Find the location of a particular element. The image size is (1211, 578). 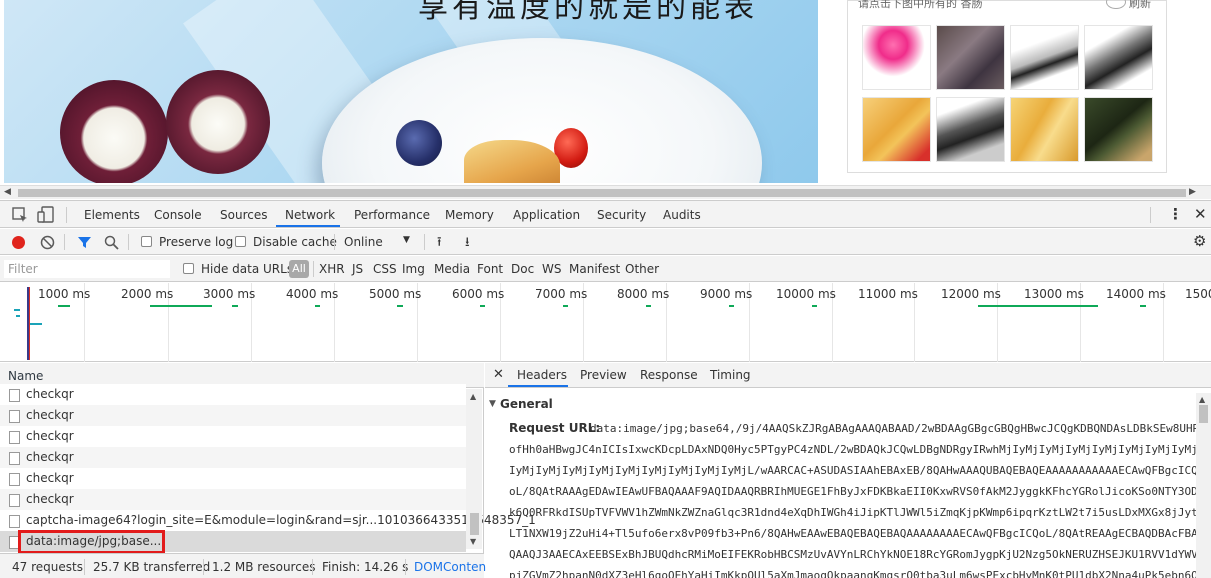

page-horizontal-scrollbar: ◀ ▶ is located at coordinates (605, 192).